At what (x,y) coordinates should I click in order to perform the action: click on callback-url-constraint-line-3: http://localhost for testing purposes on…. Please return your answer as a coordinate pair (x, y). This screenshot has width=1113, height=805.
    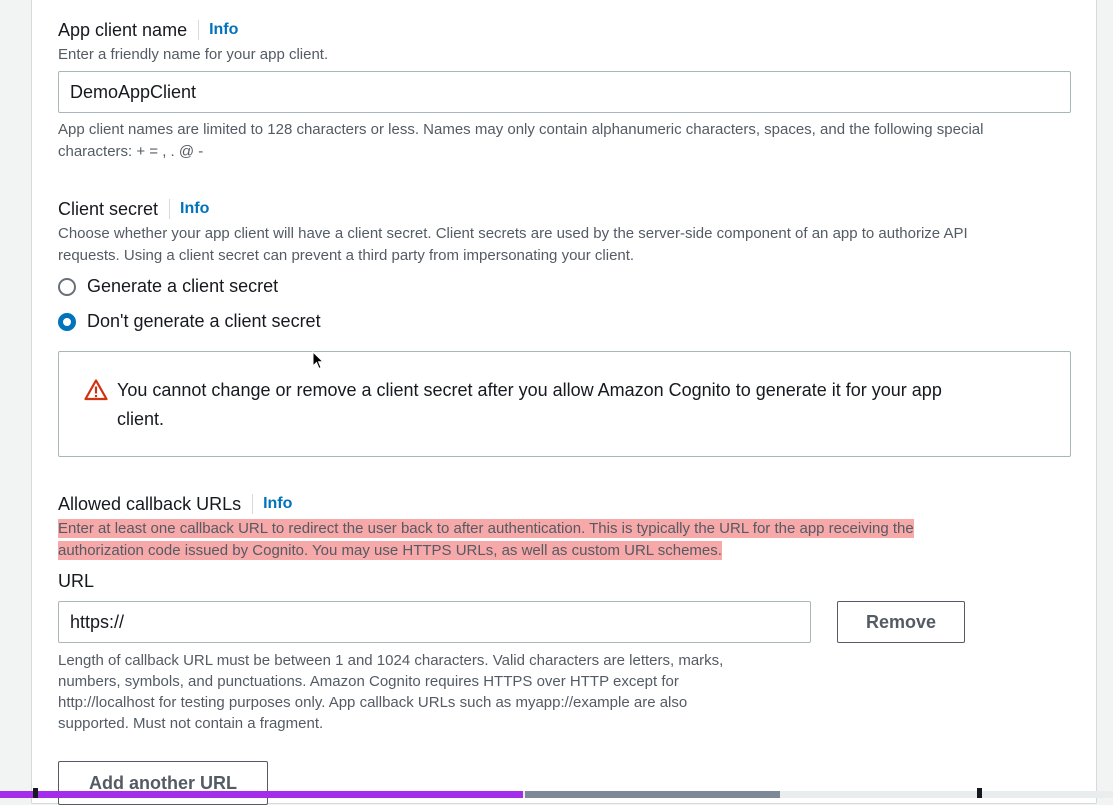
    Looking at the image, I should click on (373, 702).